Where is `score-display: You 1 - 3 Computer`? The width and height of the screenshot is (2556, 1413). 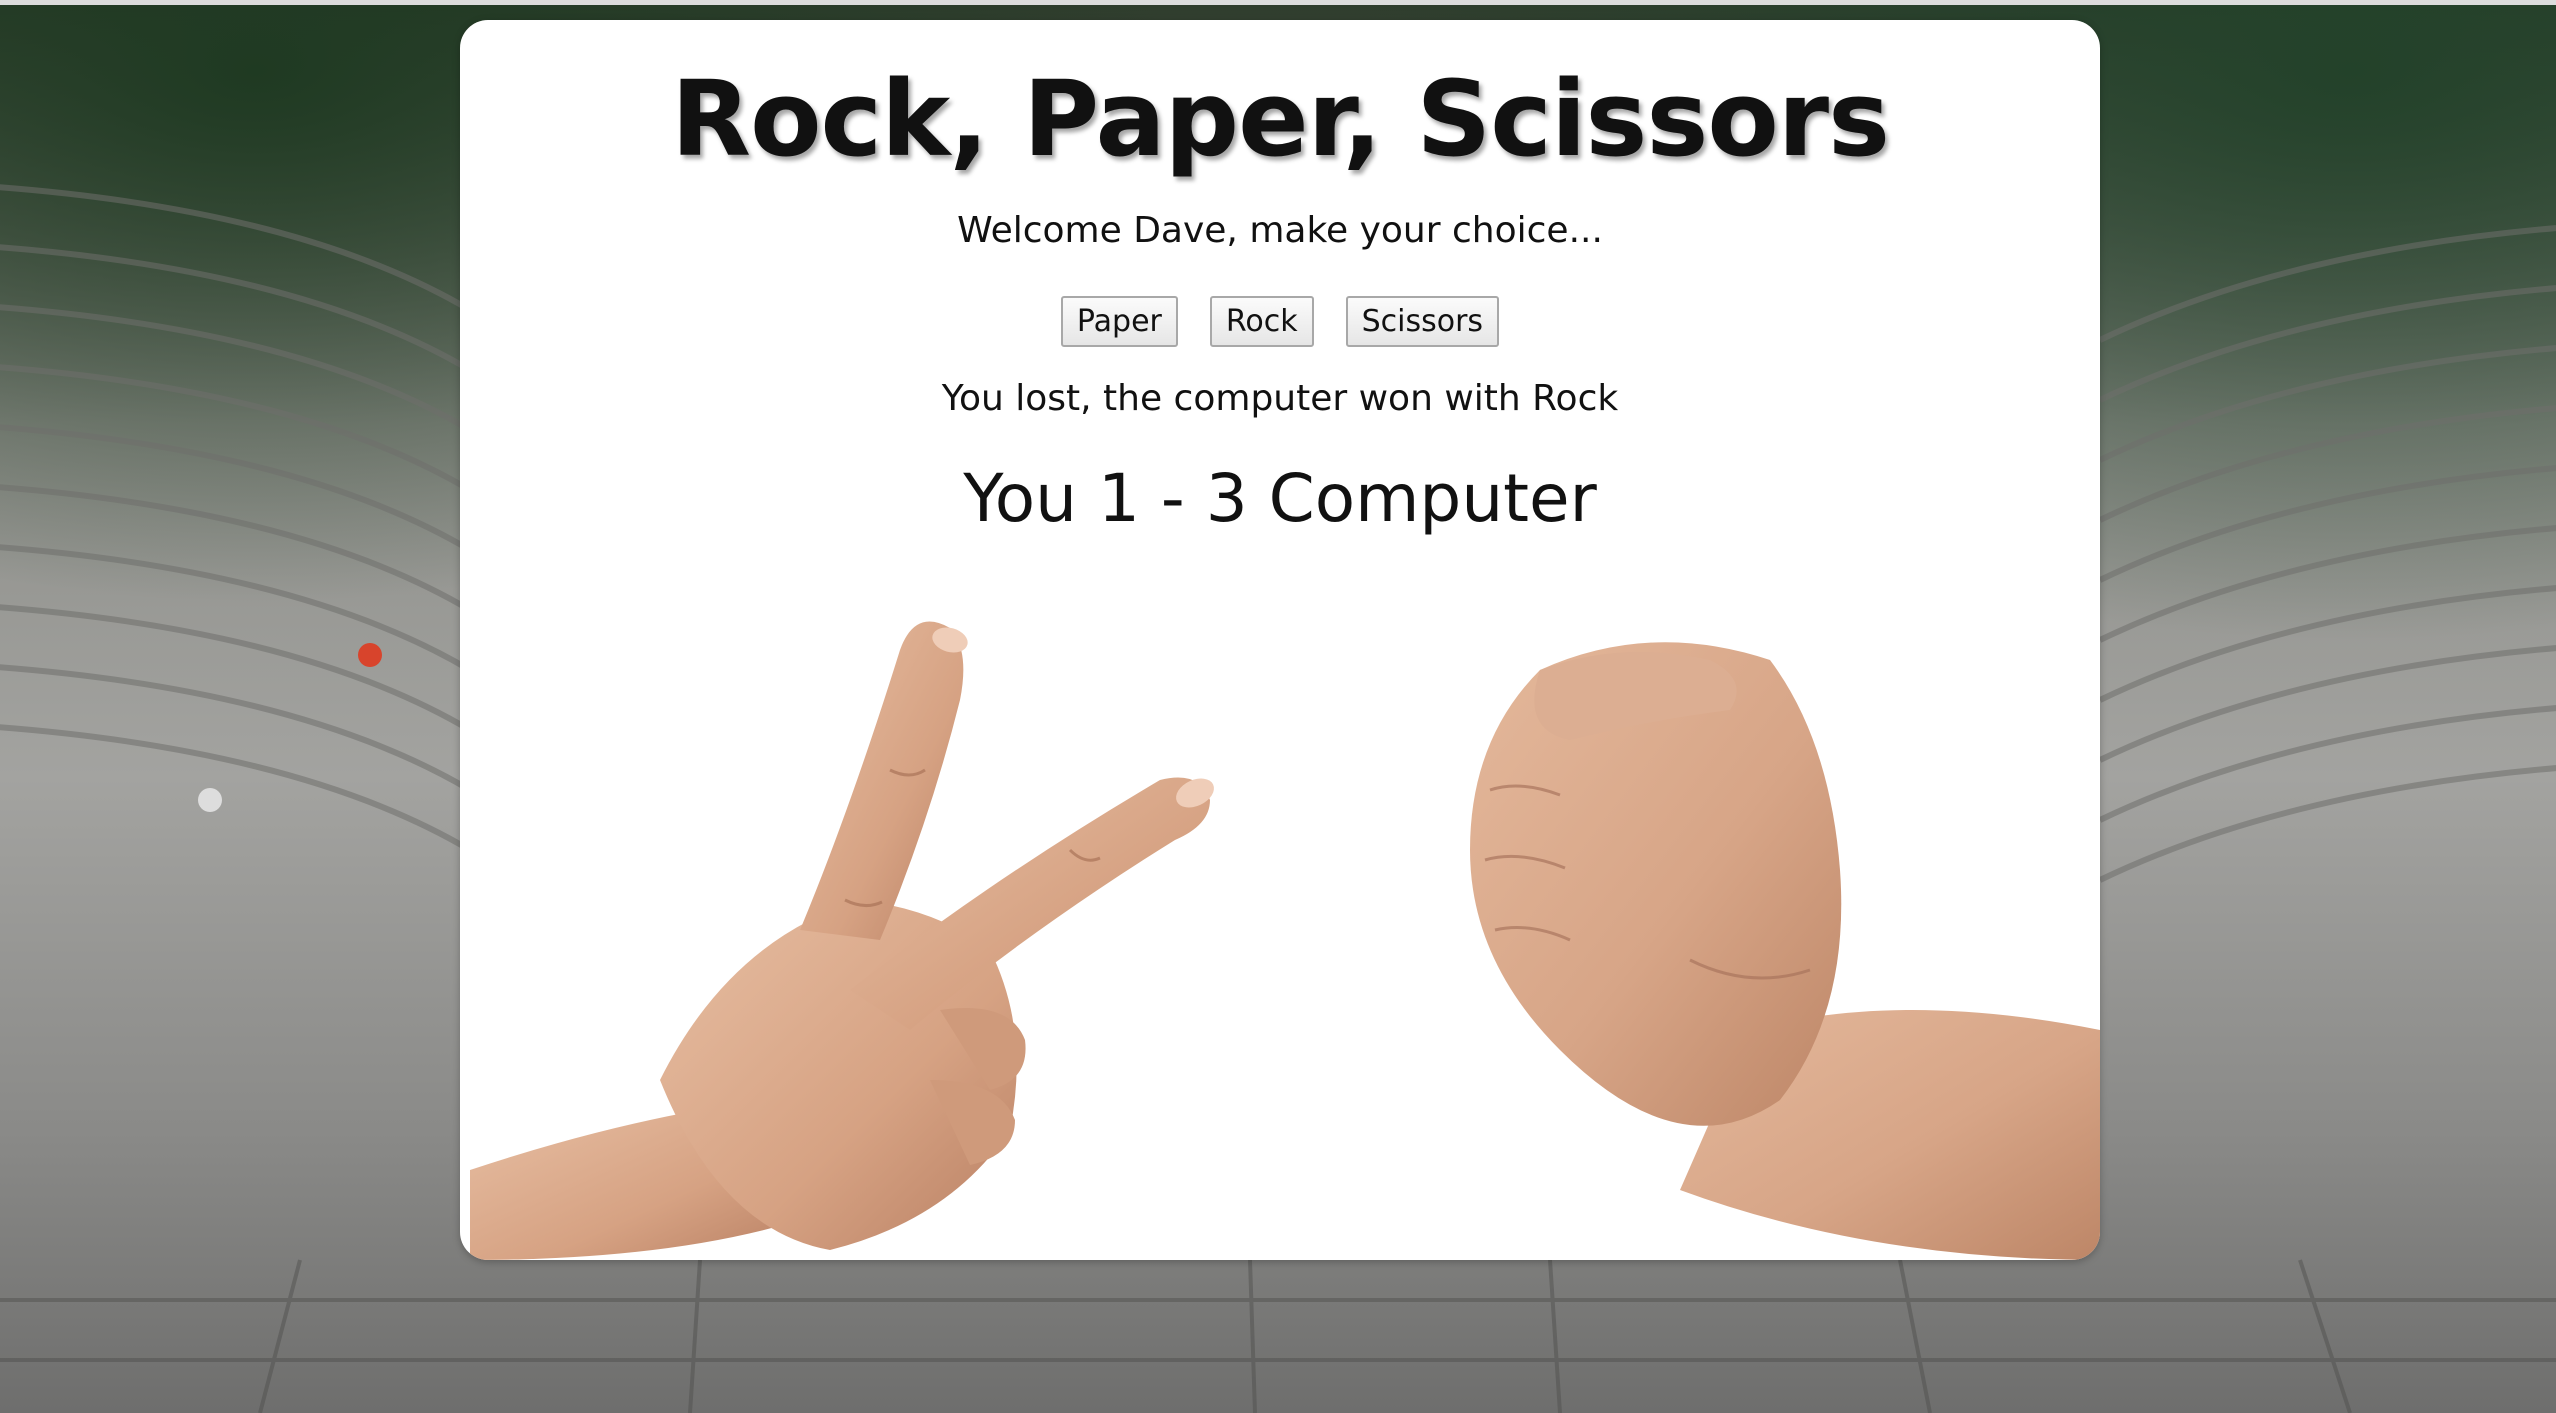 score-display: You 1 - 3 Computer is located at coordinates (1280, 498).